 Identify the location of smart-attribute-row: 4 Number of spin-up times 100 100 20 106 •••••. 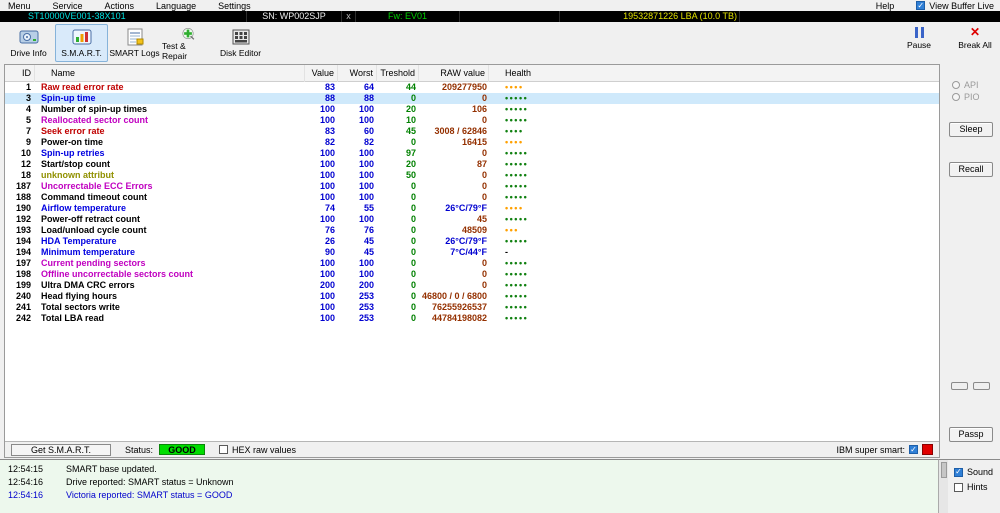
(472, 109).